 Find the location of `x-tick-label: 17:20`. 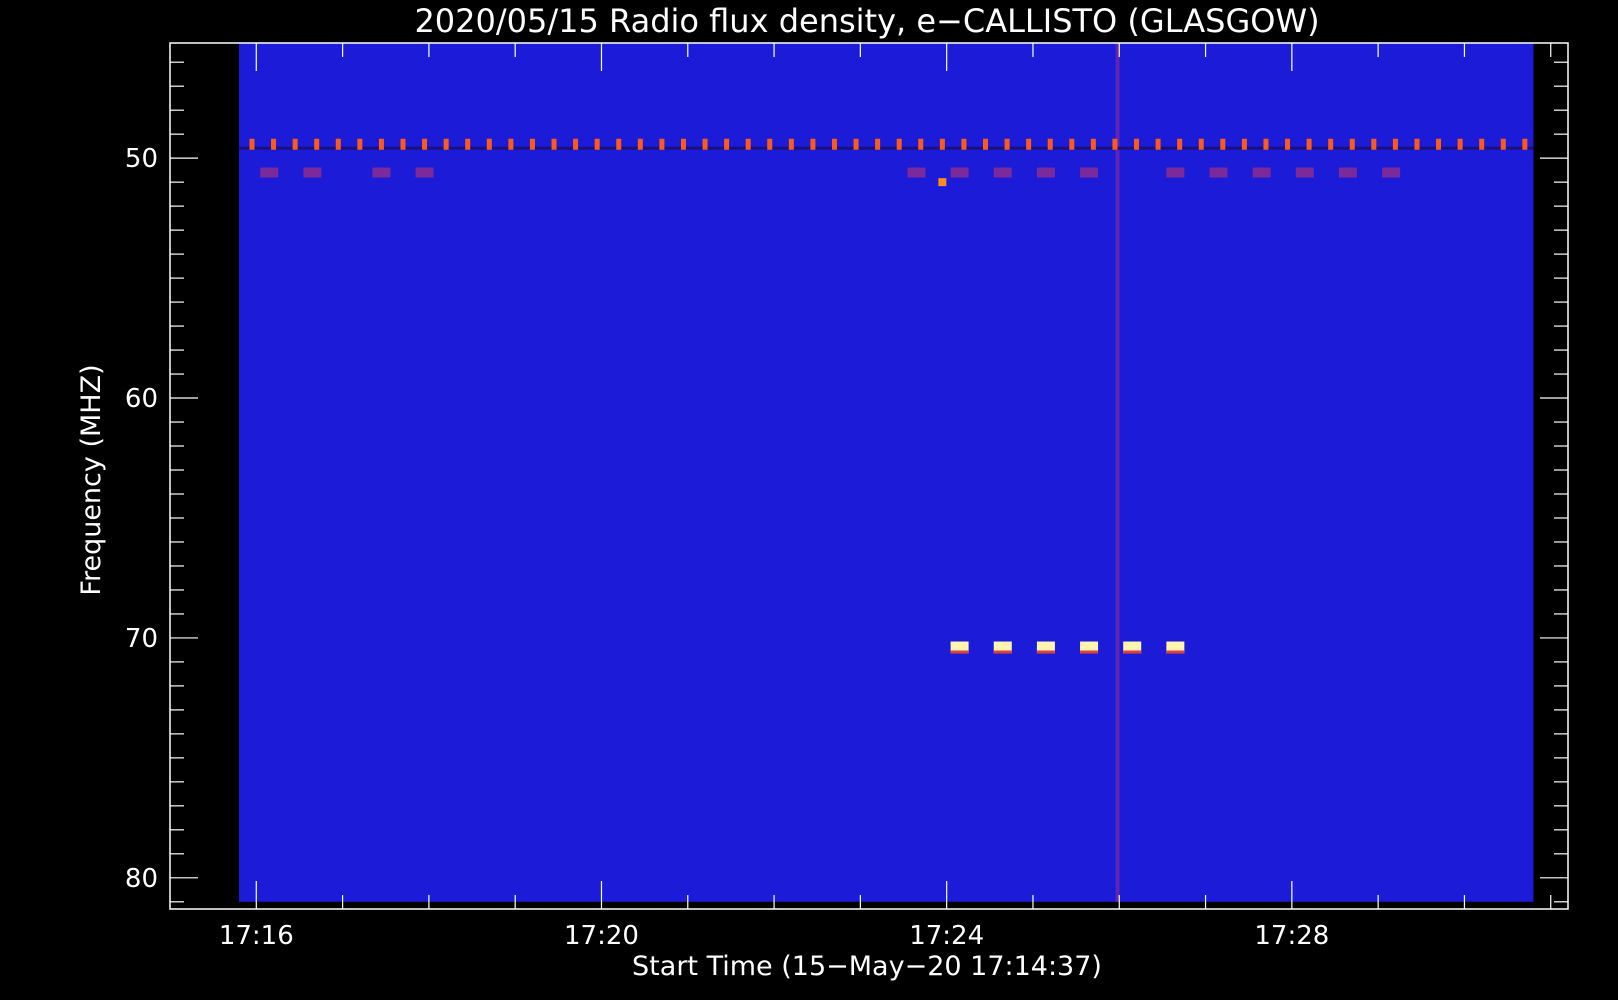

x-tick-label: 17:20 is located at coordinates (601, 936).